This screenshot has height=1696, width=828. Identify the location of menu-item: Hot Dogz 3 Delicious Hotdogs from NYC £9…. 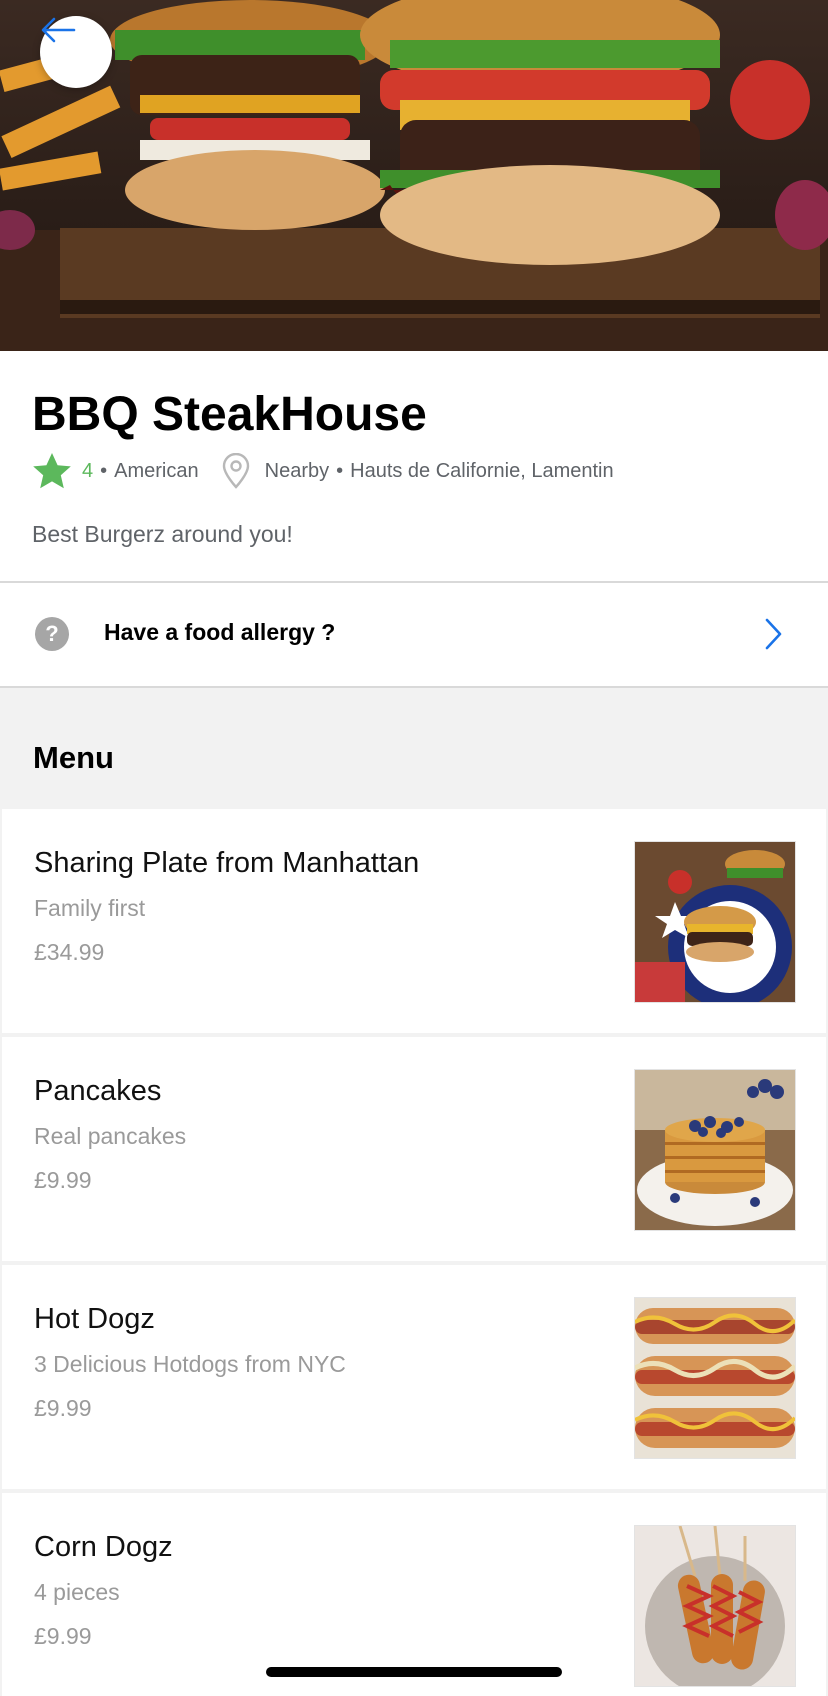
(414, 1377).